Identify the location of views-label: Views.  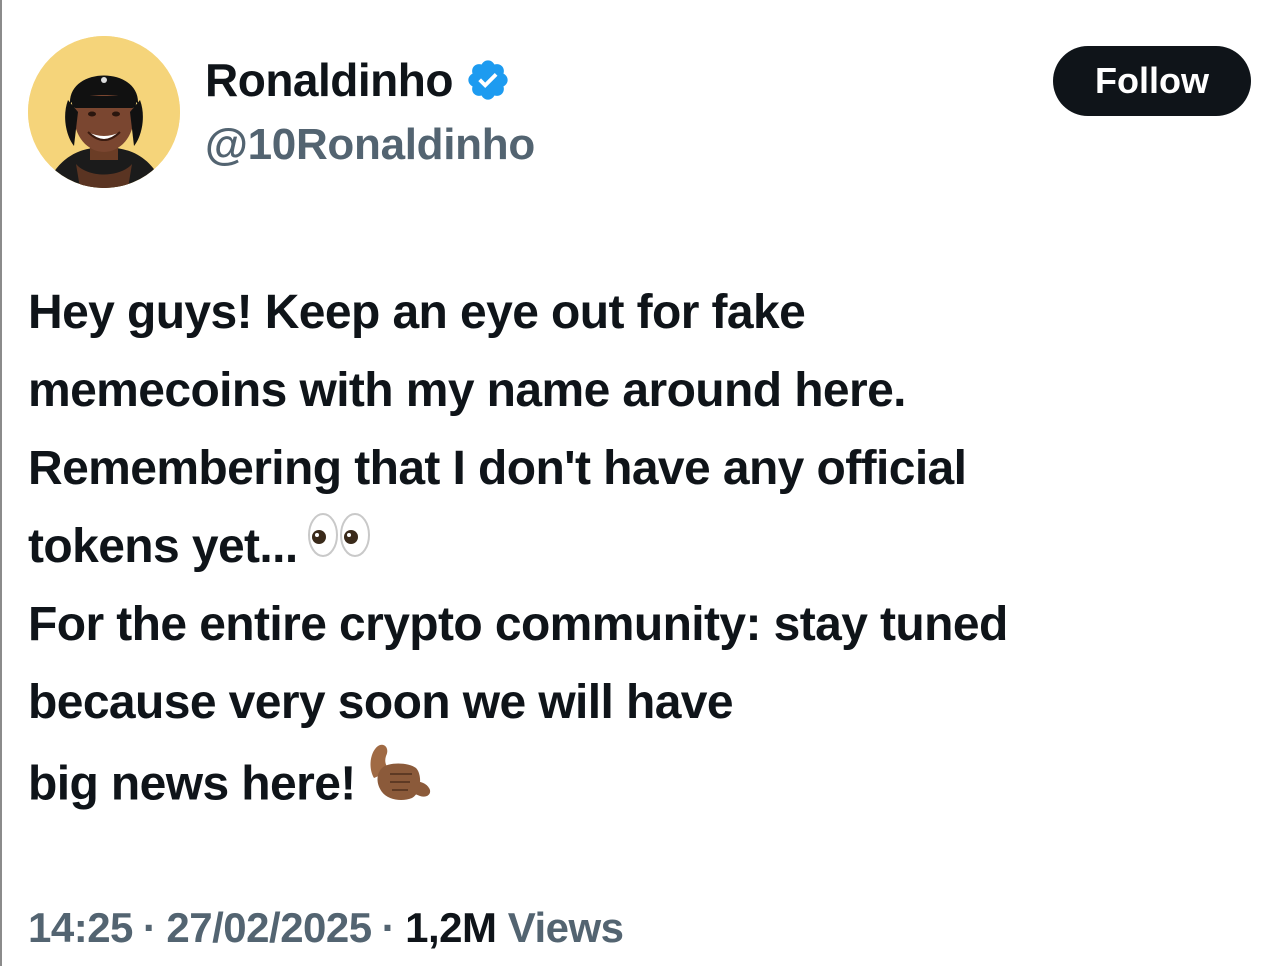
(566, 927).